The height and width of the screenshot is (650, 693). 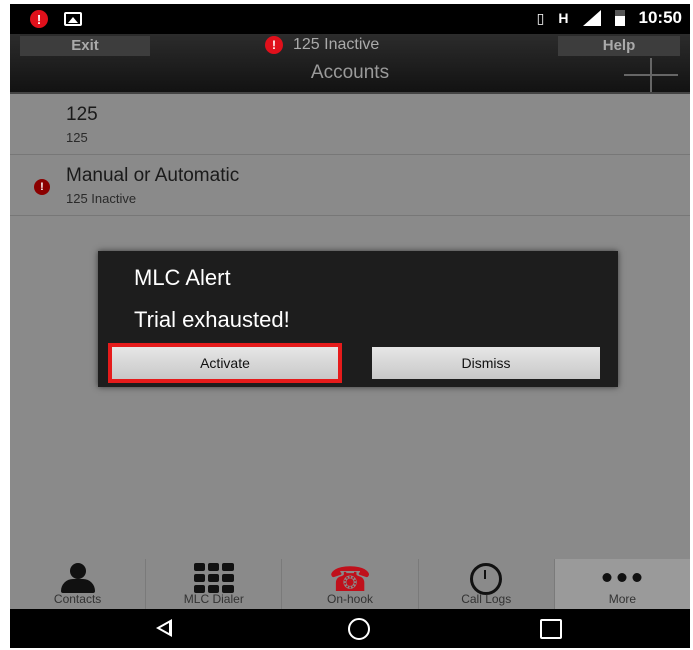 What do you see at coordinates (563, 18) in the screenshot?
I see `network-type: H` at bounding box center [563, 18].